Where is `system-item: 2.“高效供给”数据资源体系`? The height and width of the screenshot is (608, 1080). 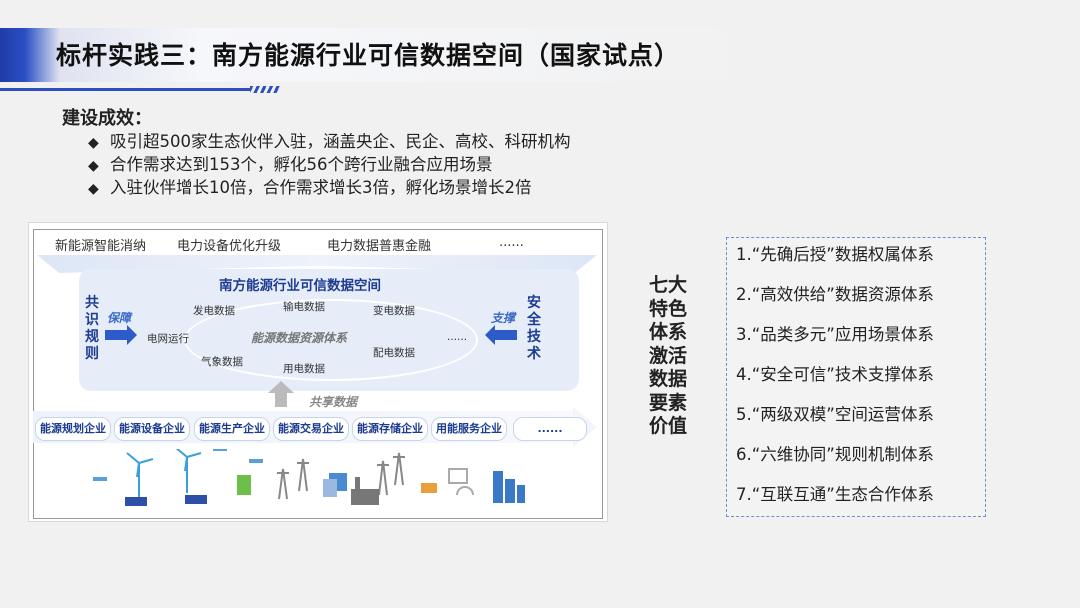
system-item: 2.“高效供给”数据资源体系 is located at coordinates (835, 294).